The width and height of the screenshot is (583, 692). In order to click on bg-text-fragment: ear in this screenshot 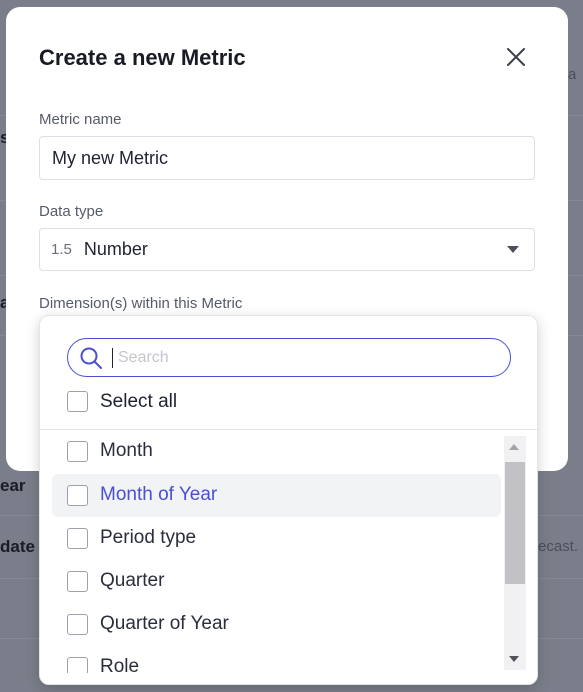, I will do `click(13, 485)`.